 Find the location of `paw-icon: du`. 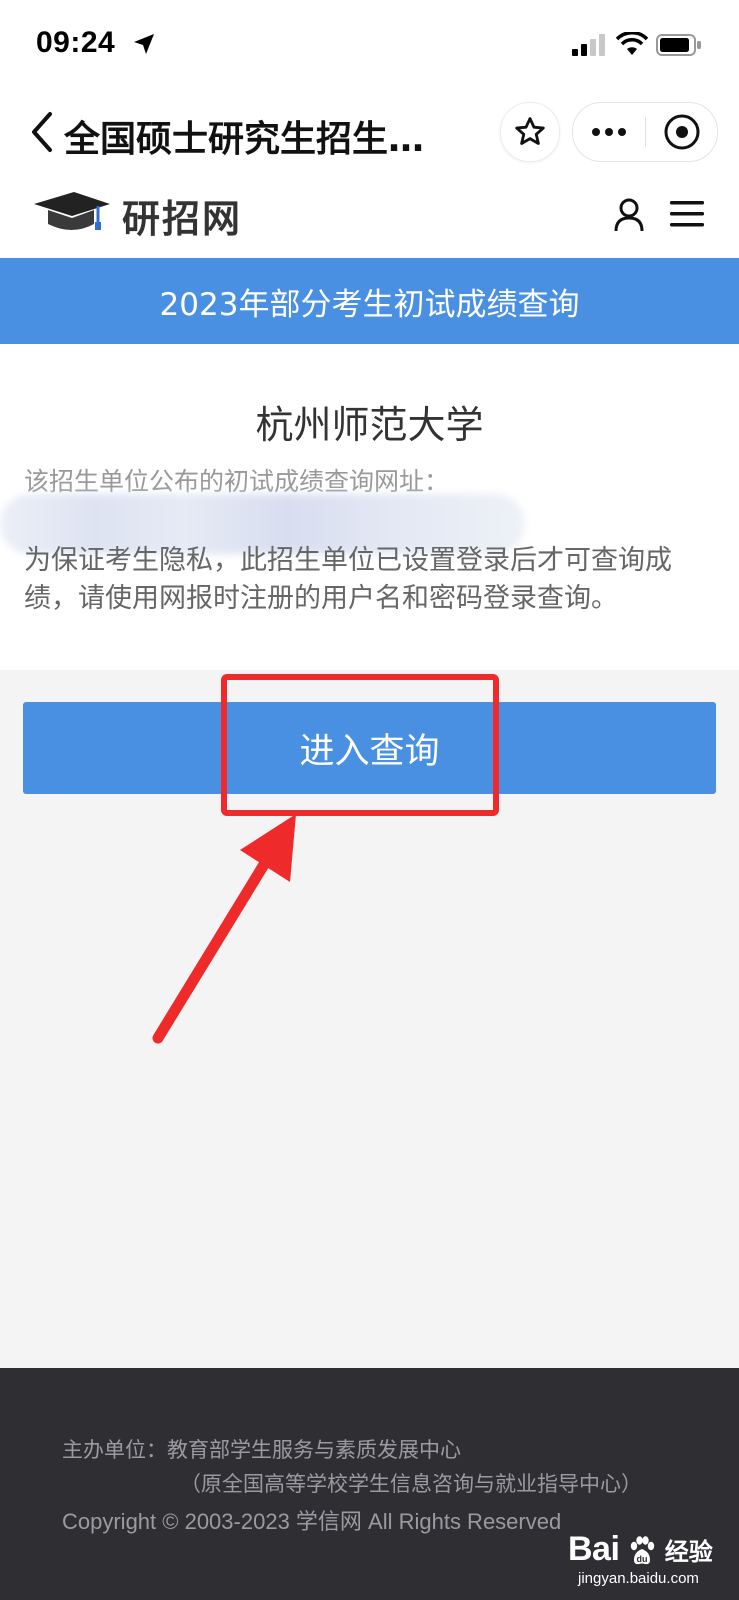

paw-icon: du is located at coordinates (642, 1550).